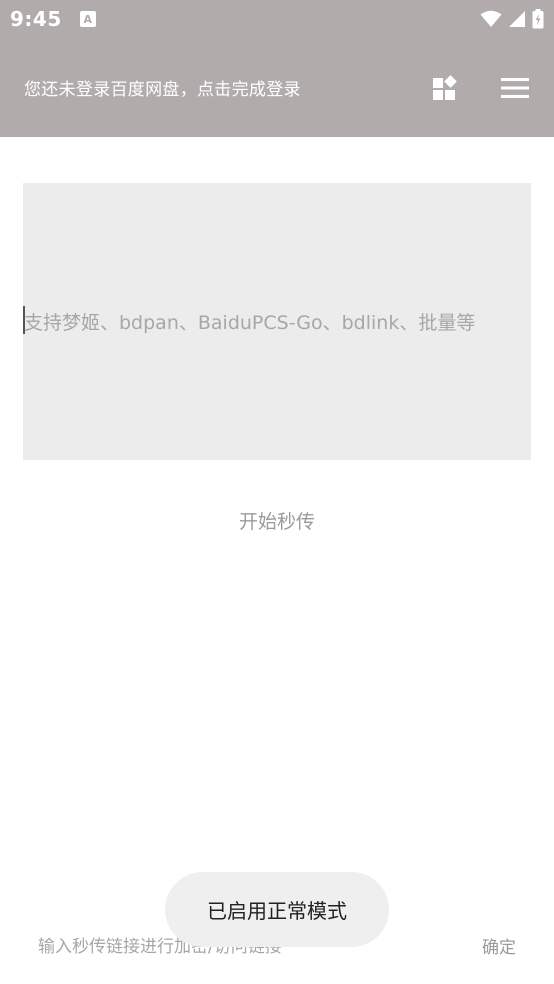 The height and width of the screenshot is (984, 554). Describe the element at coordinates (445, 88) in the screenshot. I see `widgets-icon` at that location.